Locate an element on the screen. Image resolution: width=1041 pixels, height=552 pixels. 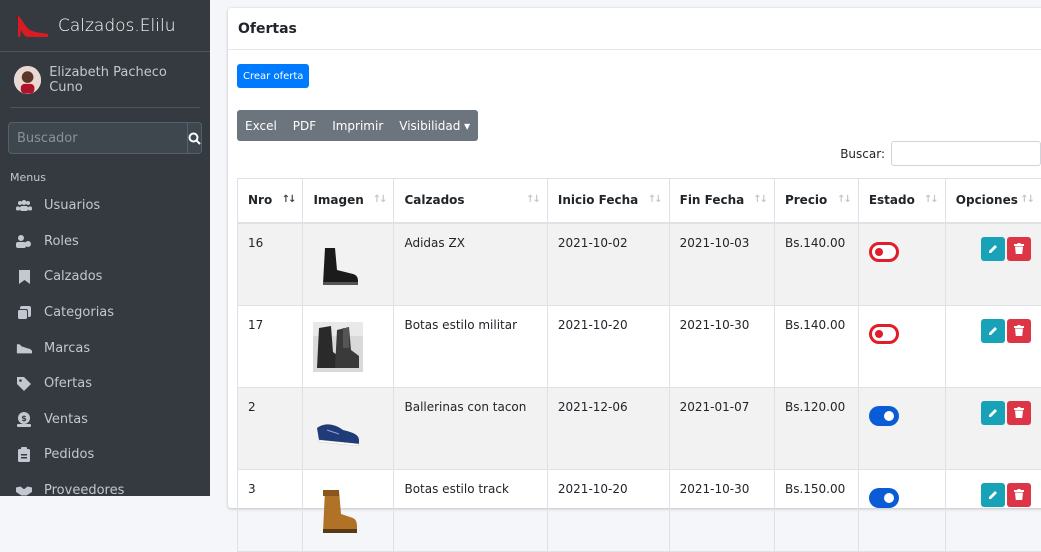
sidebar-search is located at coordinates (105, 138).